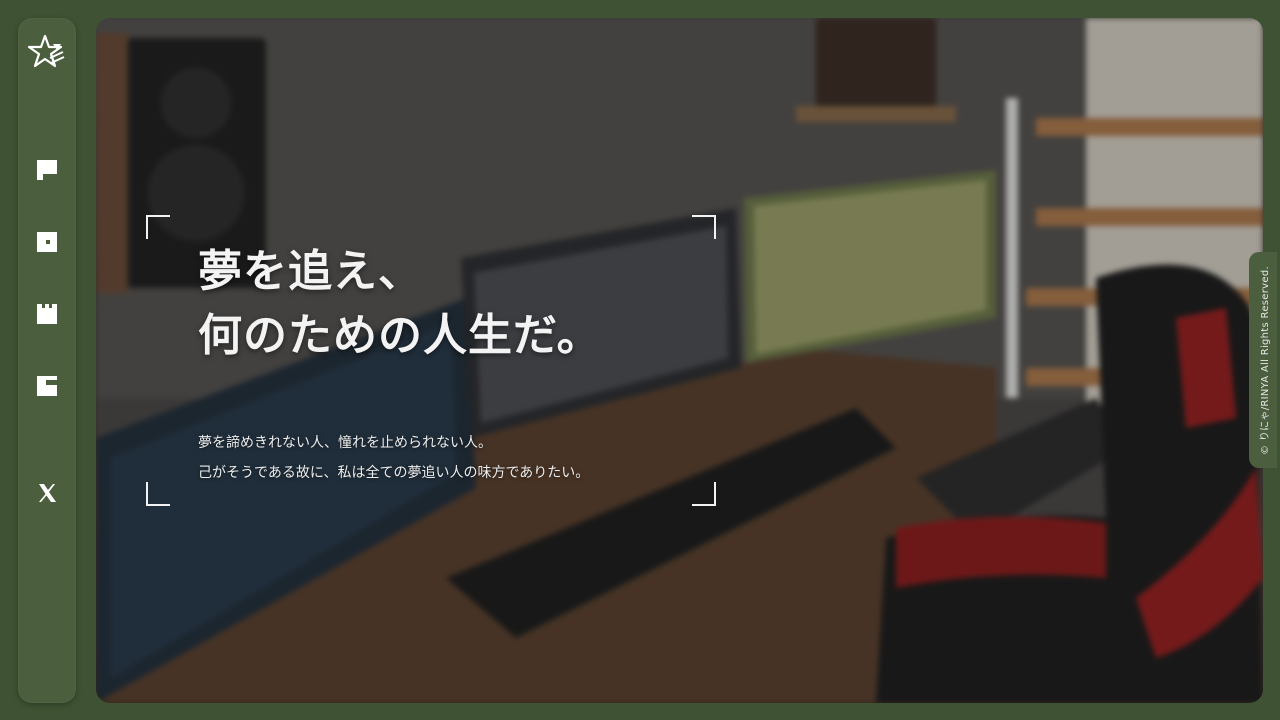 The width and height of the screenshot is (1280, 720). I want to click on copyright-text: © りにゃ/RINYA All Rights Reserved., so click(1265, 360).